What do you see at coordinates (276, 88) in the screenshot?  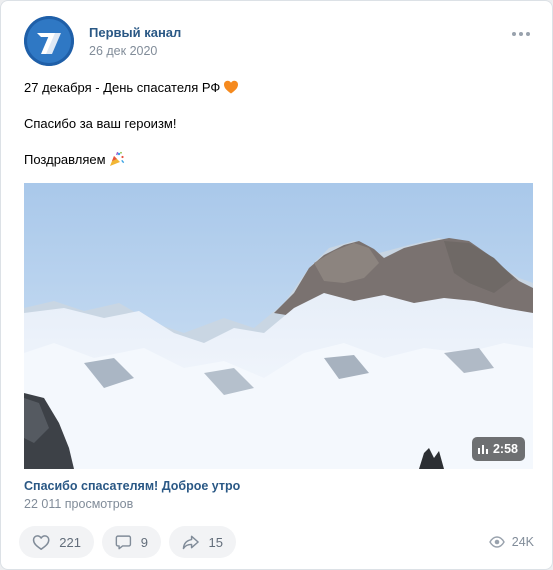 I see `post-text-line-1: 27 декабря - День спасателя РФ` at bounding box center [276, 88].